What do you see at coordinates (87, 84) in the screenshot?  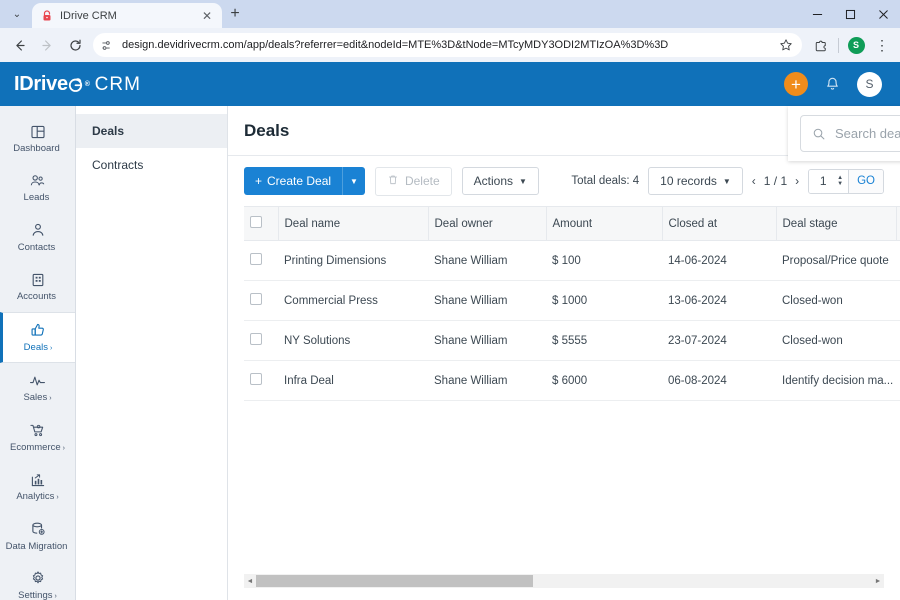 I see `logo-registered-mark: ®` at bounding box center [87, 84].